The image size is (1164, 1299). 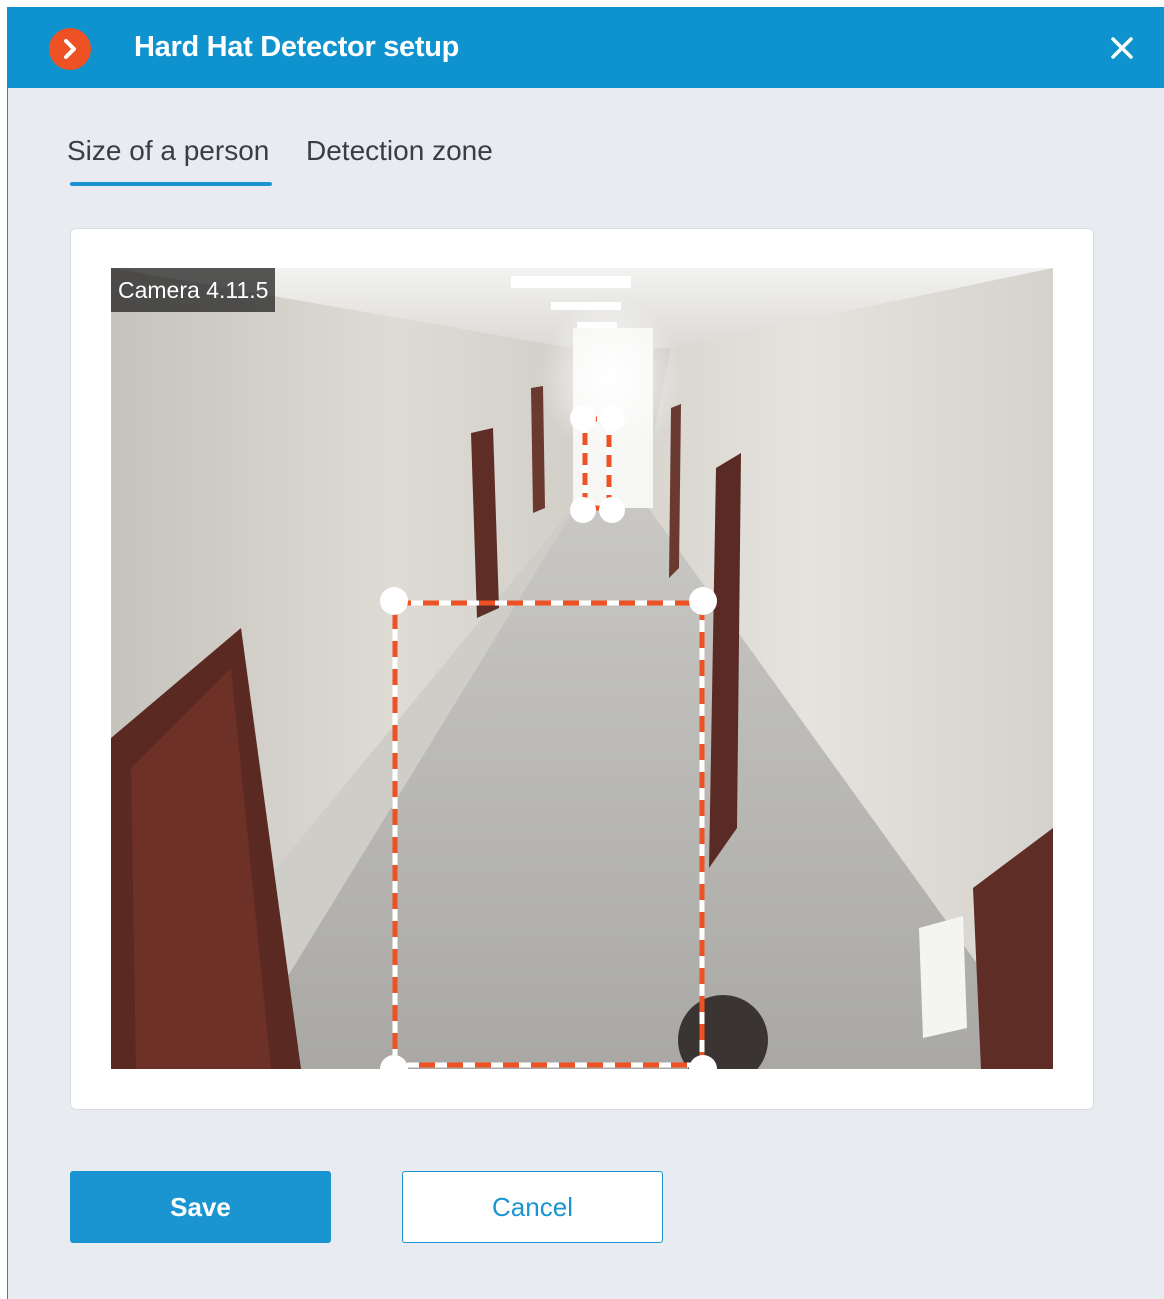 What do you see at coordinates (200, 1207) in the screenshot?
I see `save-button: Save` at bounding box center [200, 1207].